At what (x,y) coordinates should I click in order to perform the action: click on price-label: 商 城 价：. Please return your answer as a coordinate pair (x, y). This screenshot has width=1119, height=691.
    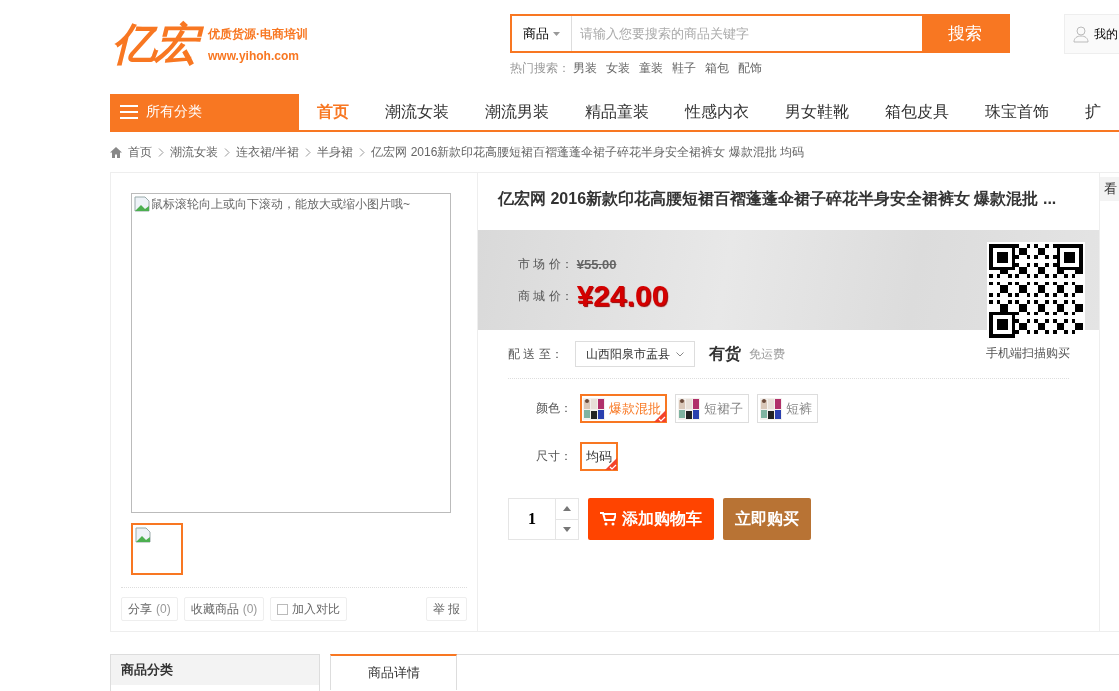
    Looking at the image, I should click on (545, 296).